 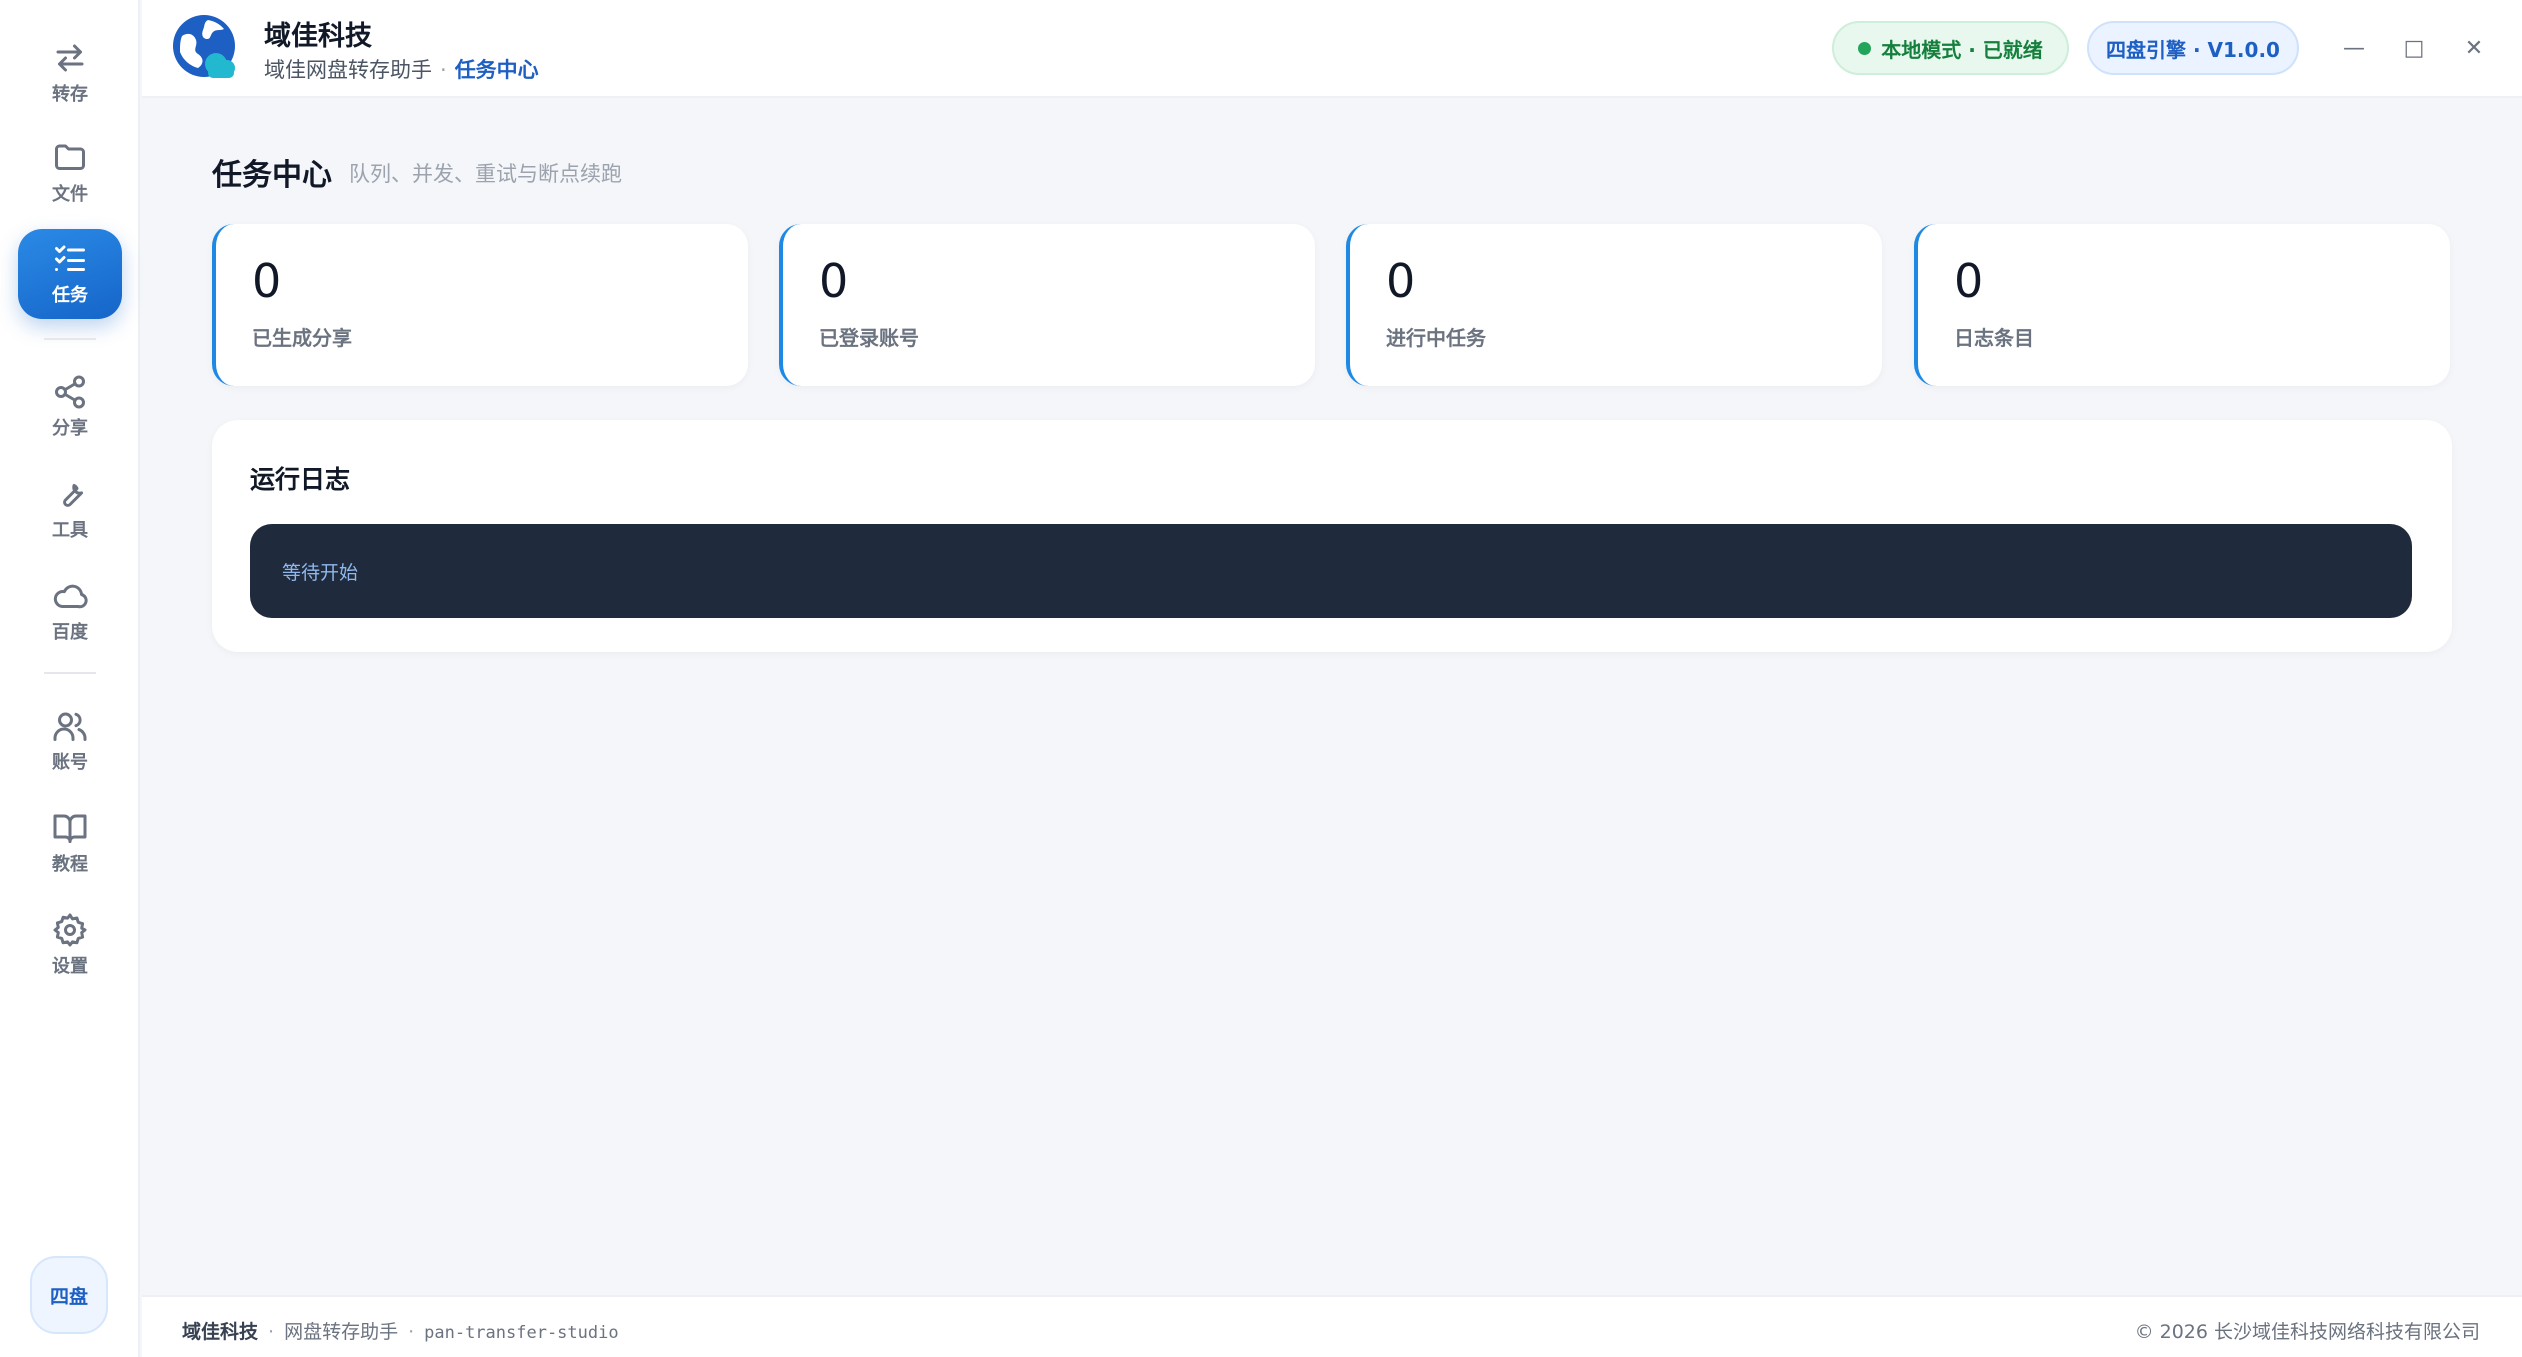 I want to click on sidebar-item-label: 账号, so click(x=70, y=762).